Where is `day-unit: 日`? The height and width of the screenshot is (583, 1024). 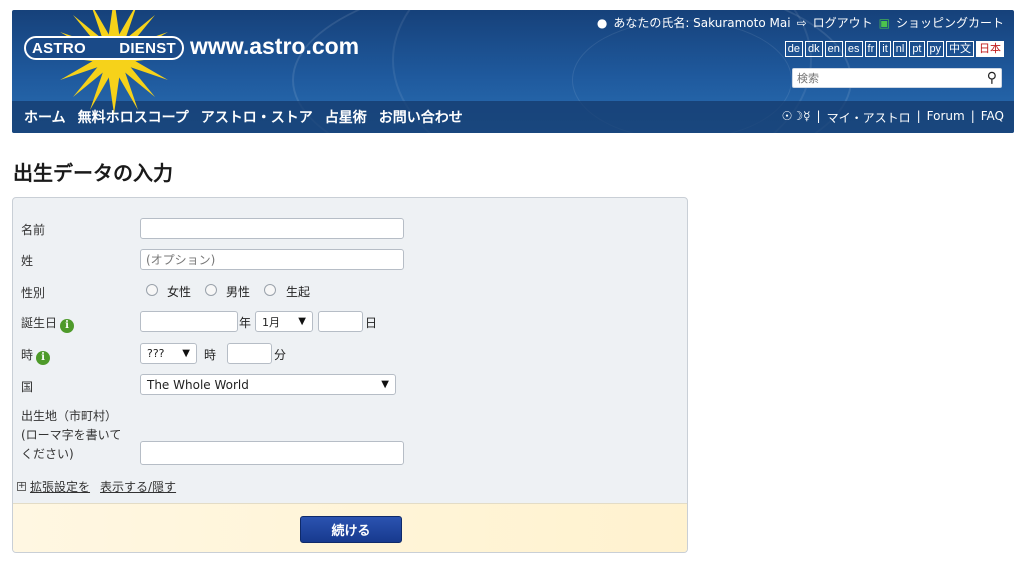 day-unit: 日 is located at coordinates (371, 323).